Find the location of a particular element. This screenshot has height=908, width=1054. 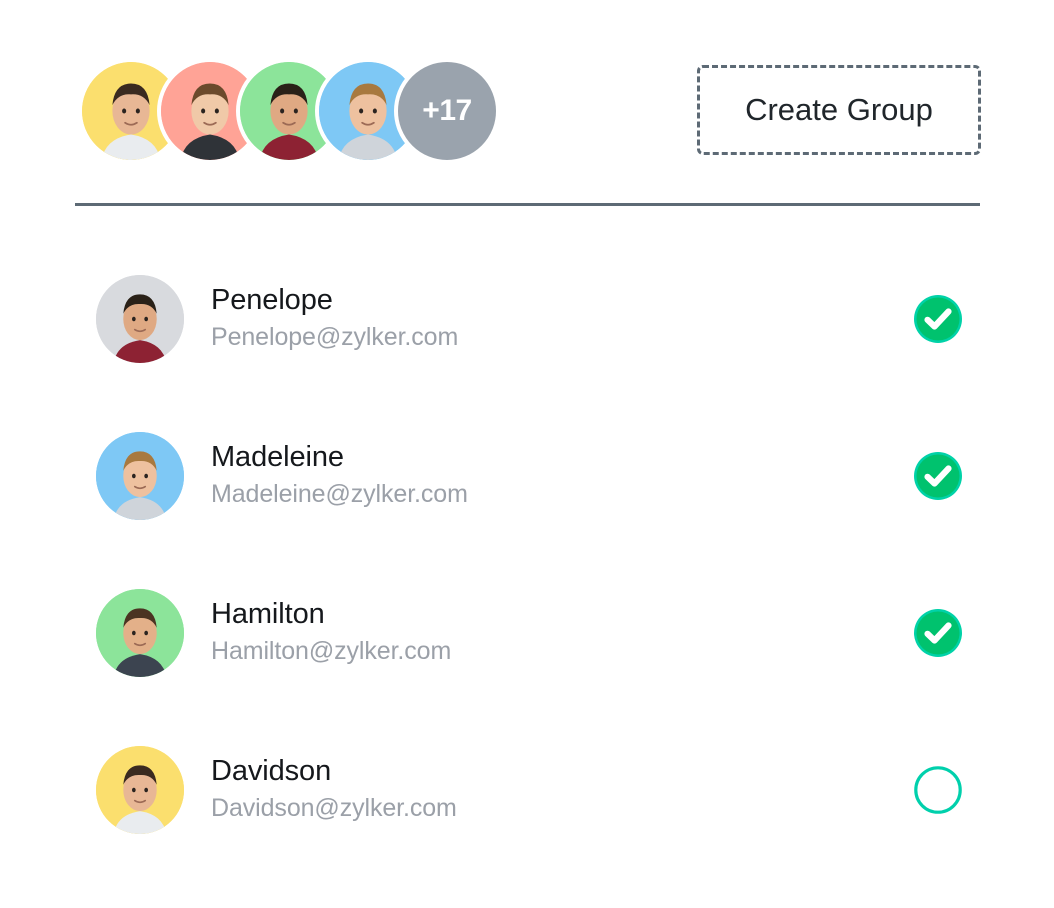

contact-email: Penelope@zylker.com is located at coordinates (335, 337).